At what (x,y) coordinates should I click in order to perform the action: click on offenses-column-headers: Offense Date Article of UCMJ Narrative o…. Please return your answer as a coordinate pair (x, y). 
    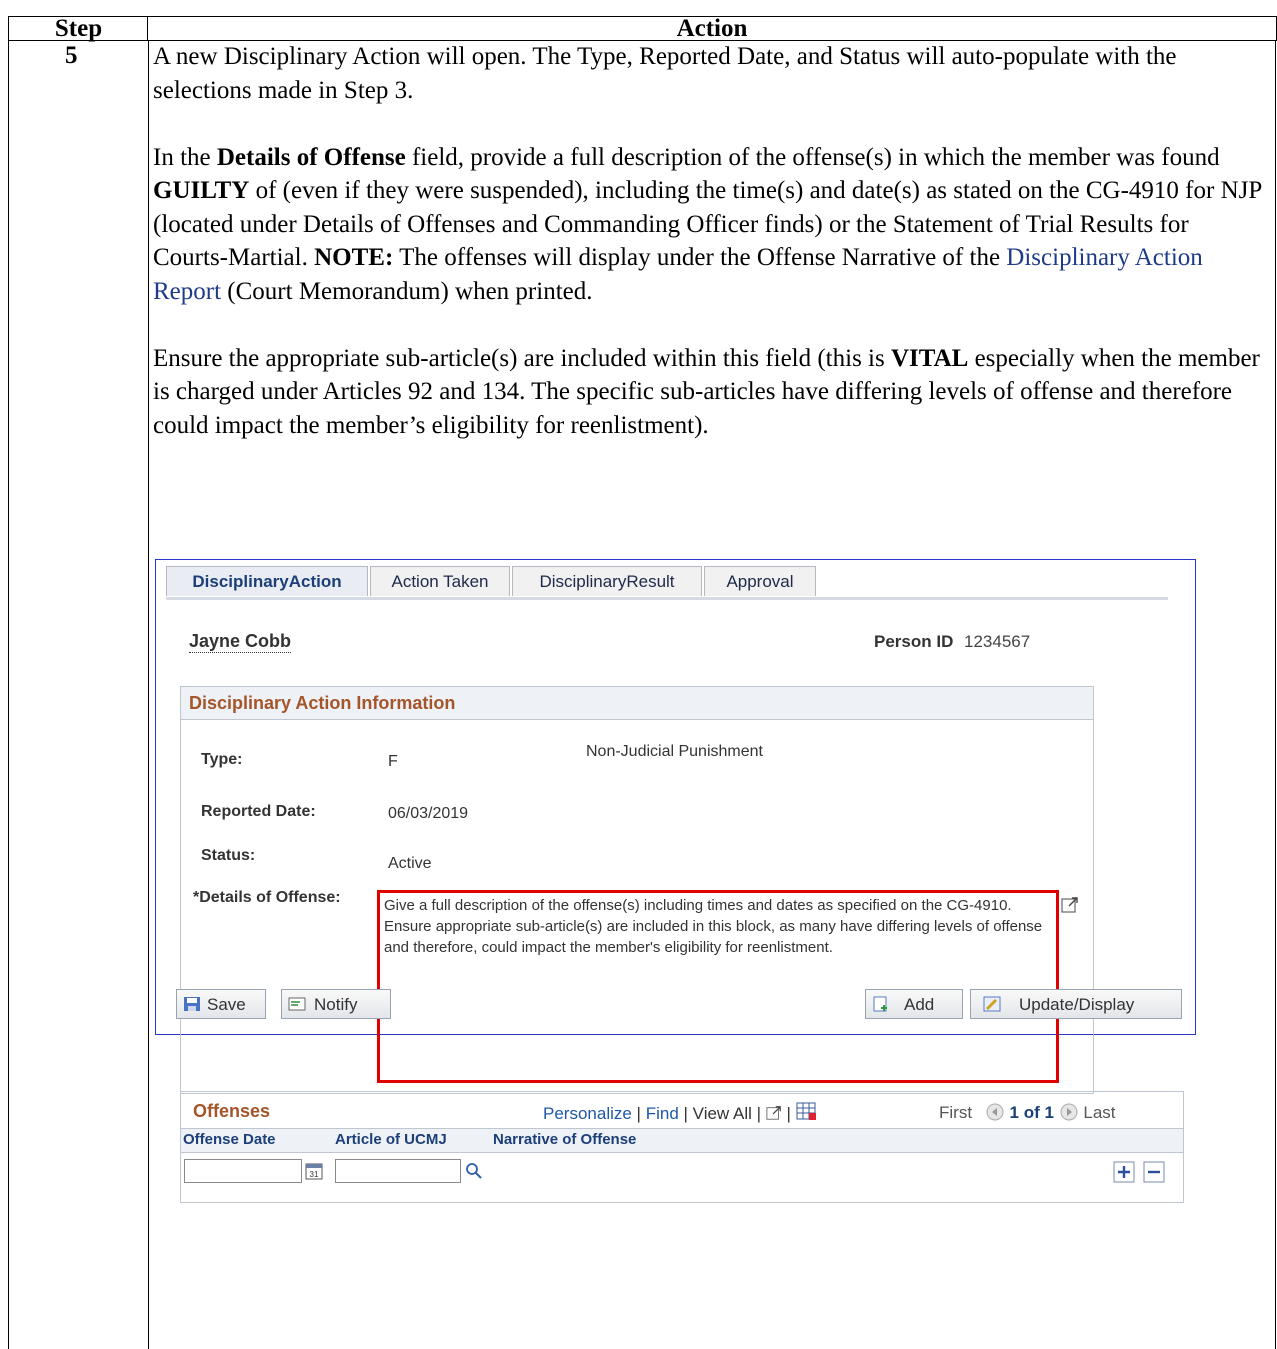
    Looking at the image, I should click on (682, 1140).